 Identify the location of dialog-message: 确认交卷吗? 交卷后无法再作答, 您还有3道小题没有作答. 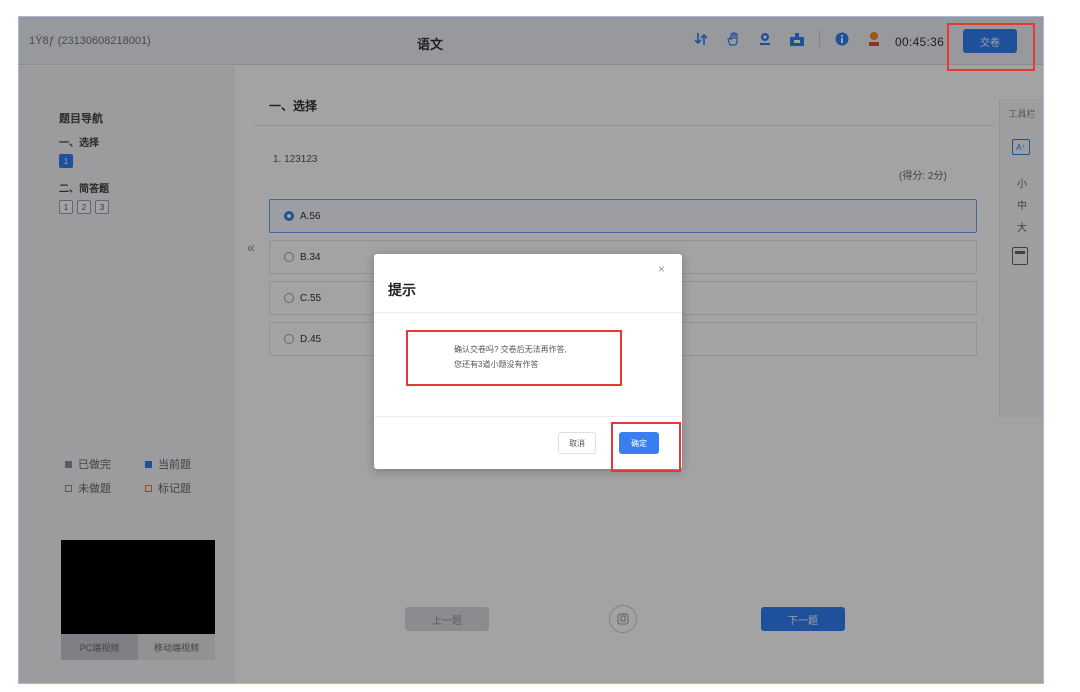
(514, 358).